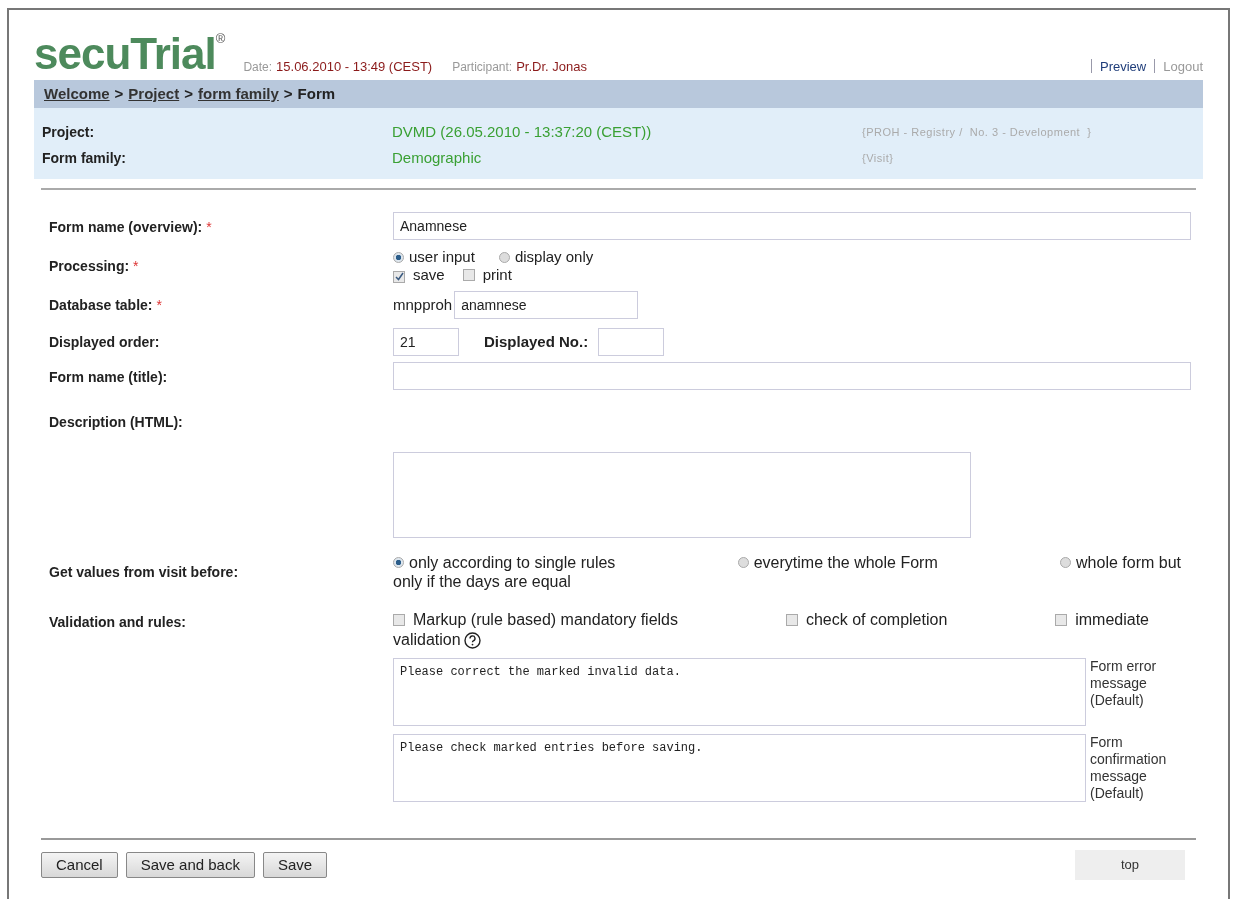  What do you see at coordinates (144, 571) in the screenshot?
I see `field-label: Get values from visit before:` at bounding box center [144, 571].